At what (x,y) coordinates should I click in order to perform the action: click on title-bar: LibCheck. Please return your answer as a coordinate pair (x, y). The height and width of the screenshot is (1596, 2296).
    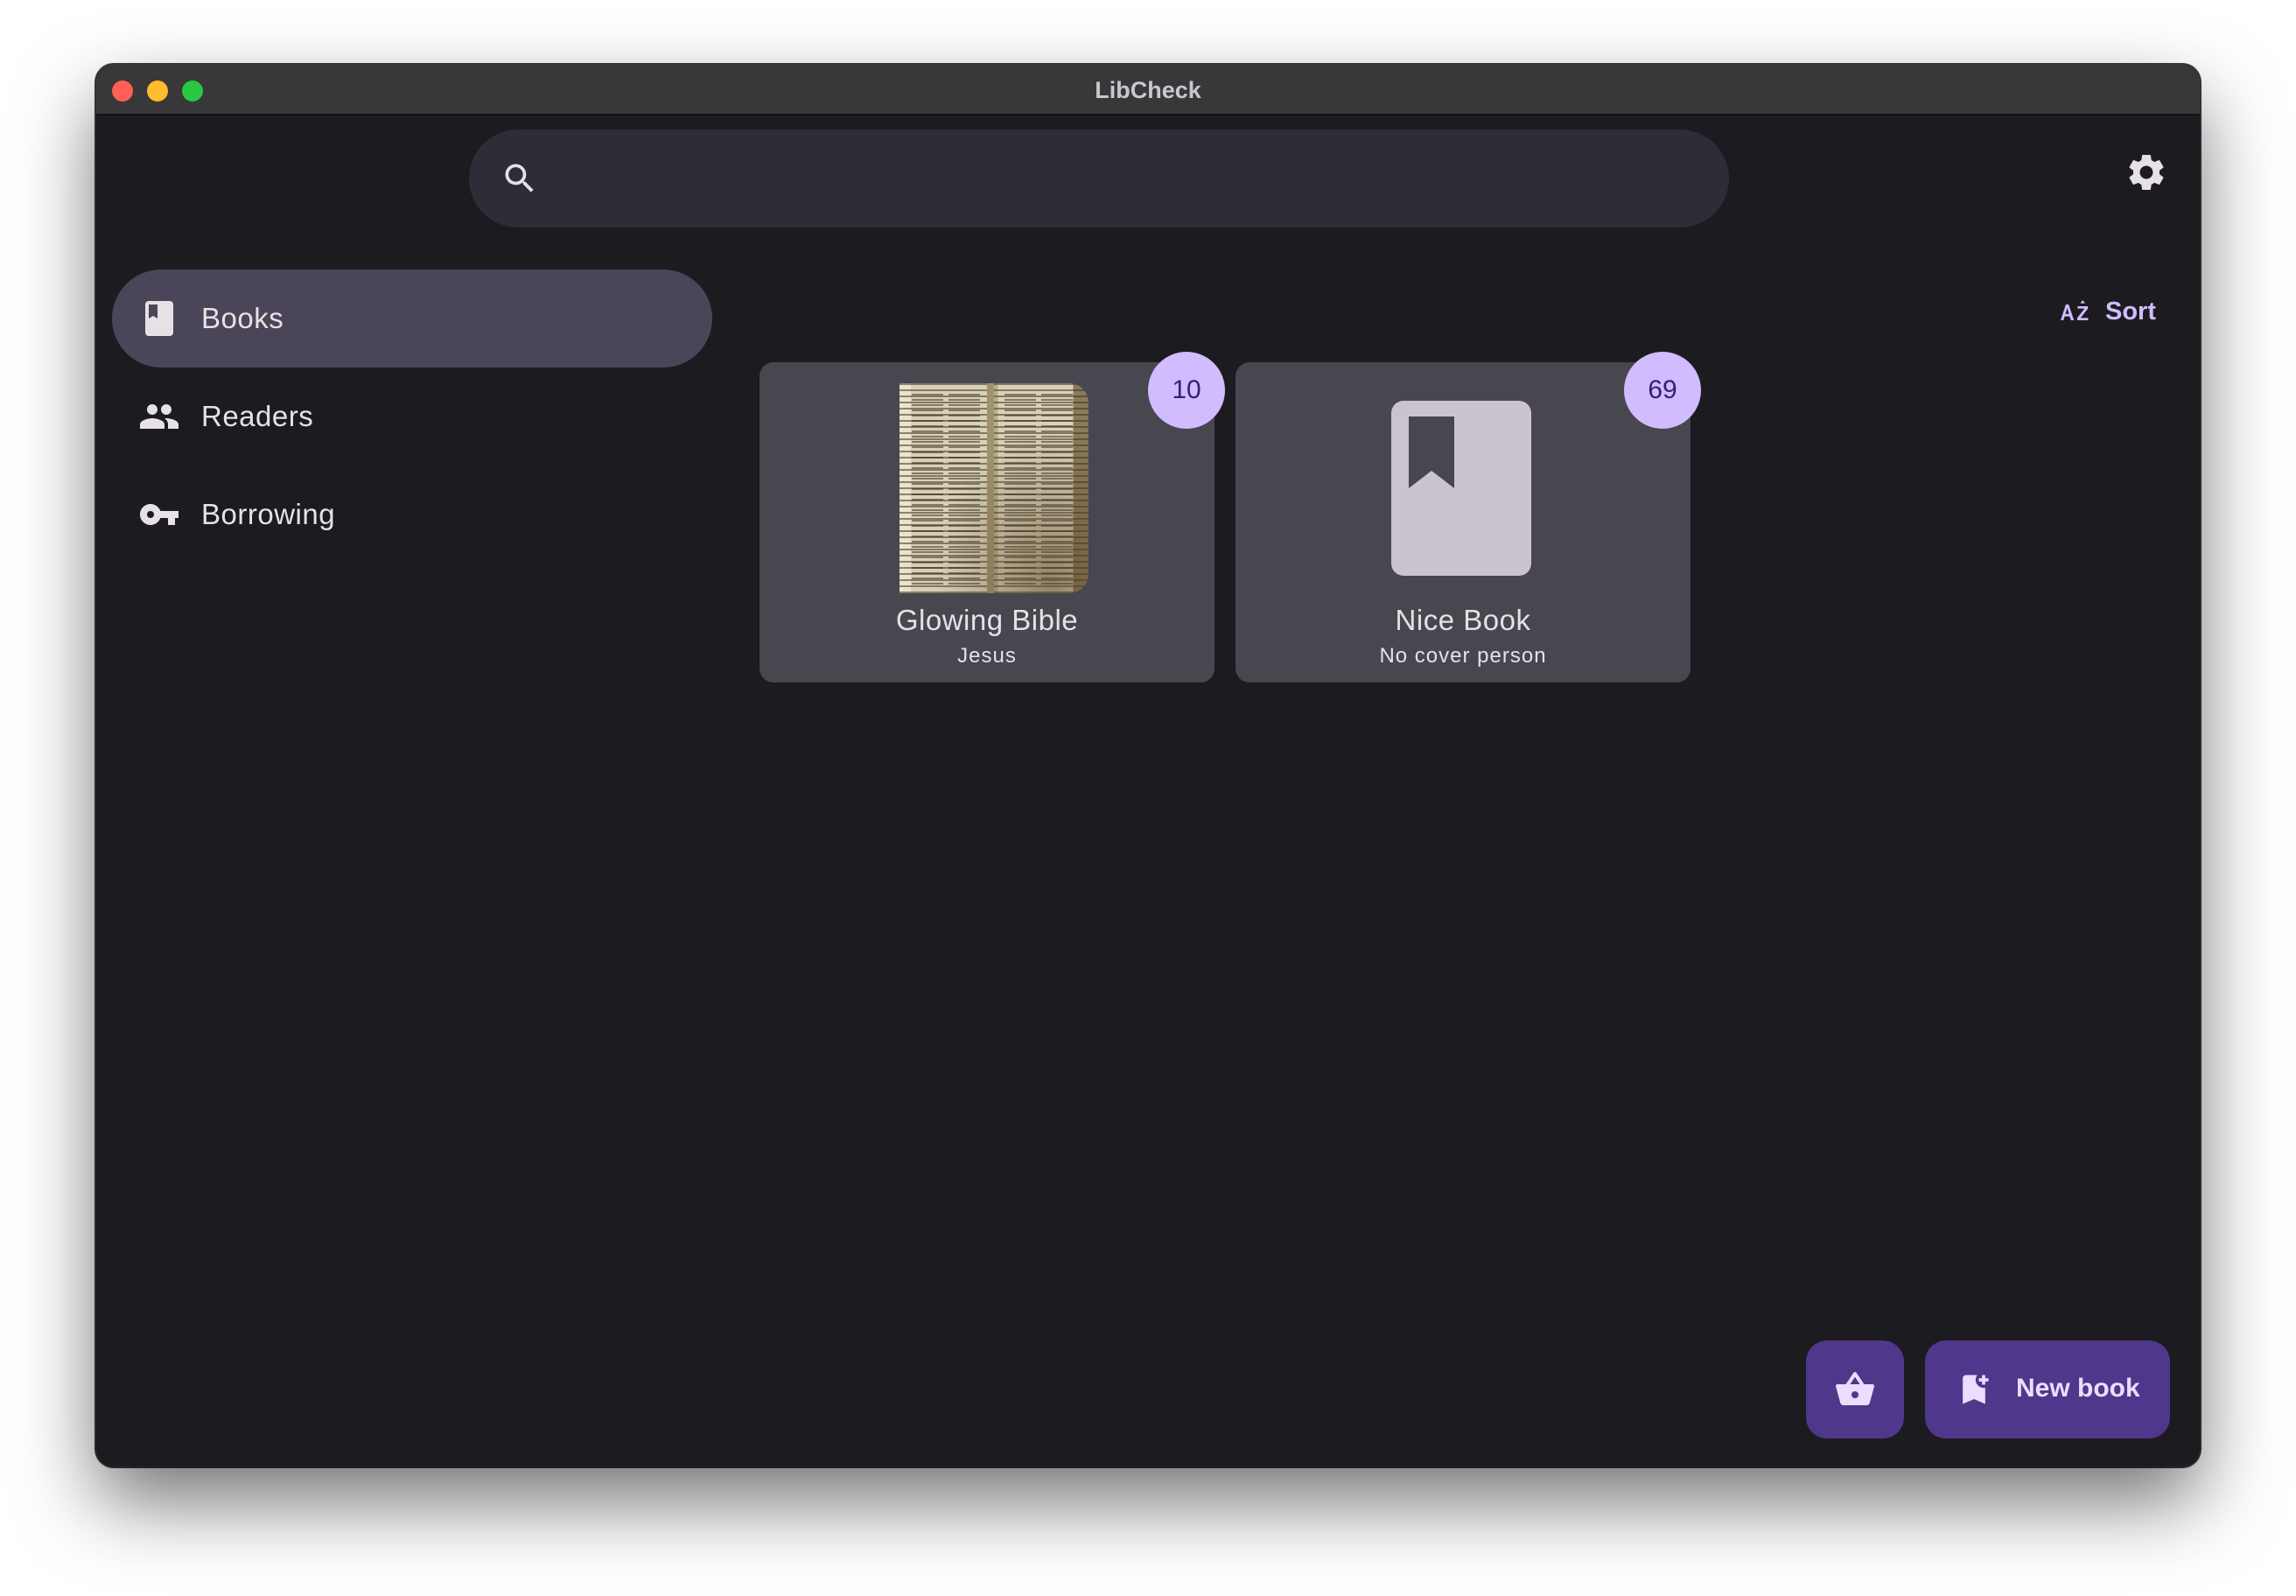
    Looking at the image, I should click on (1148, 90).